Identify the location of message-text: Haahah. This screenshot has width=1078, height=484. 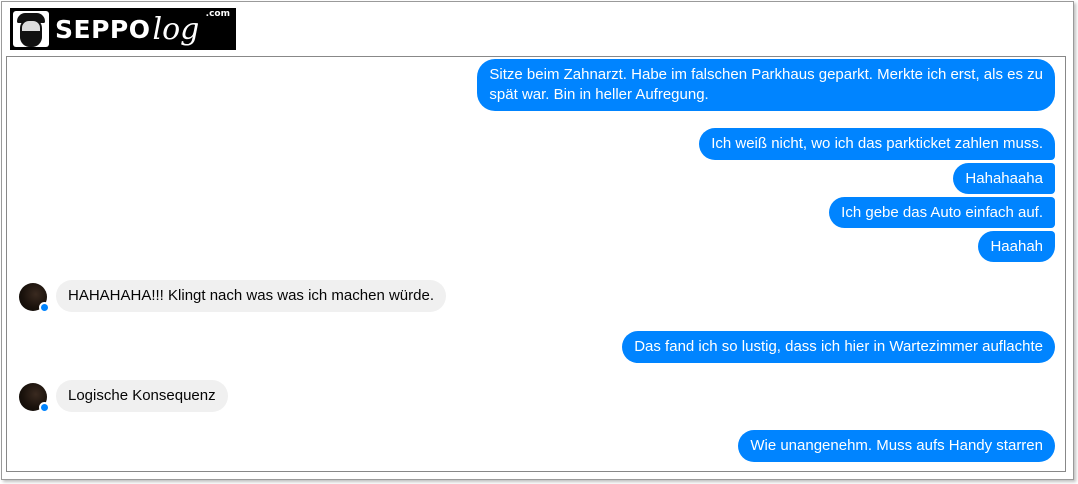
(1016, 246).